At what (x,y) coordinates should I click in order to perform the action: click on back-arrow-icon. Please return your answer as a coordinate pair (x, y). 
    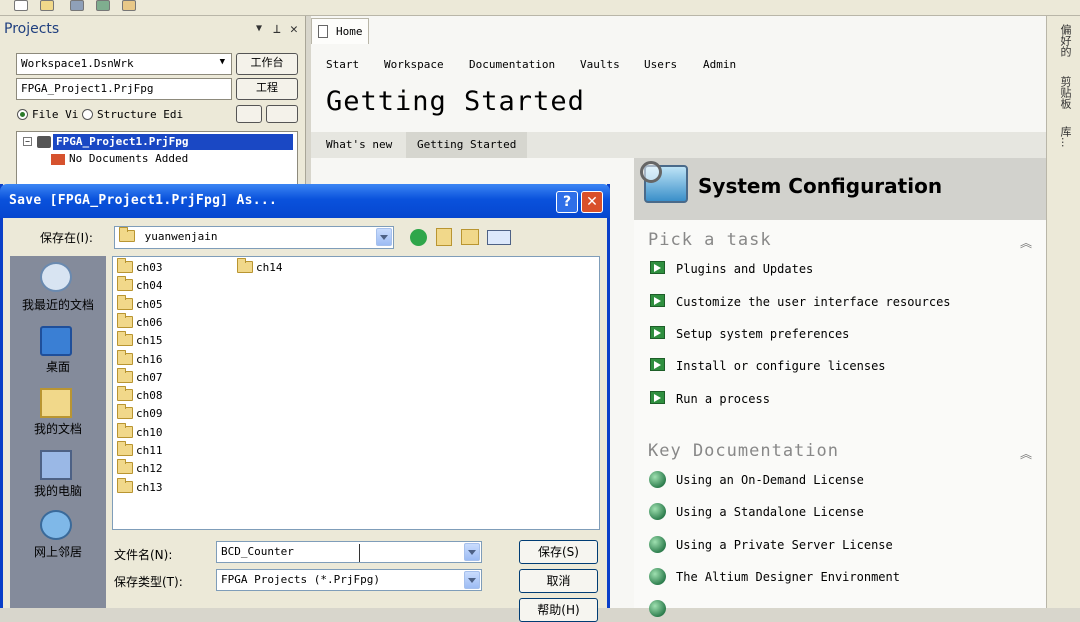
    Looking at the image, I should click on (418, 237).